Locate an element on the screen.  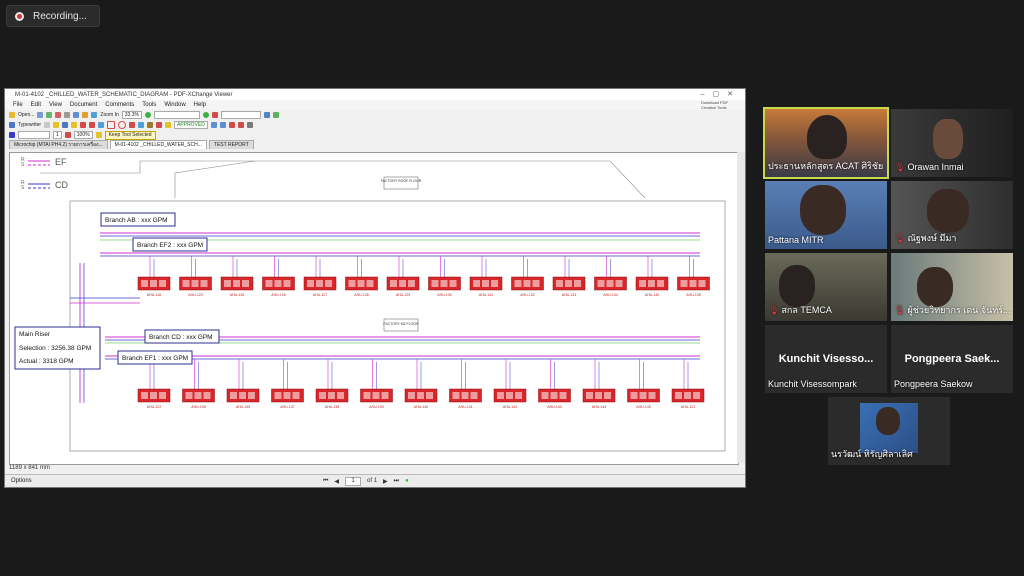
zoom-slider is located at coordinates (176, 115).